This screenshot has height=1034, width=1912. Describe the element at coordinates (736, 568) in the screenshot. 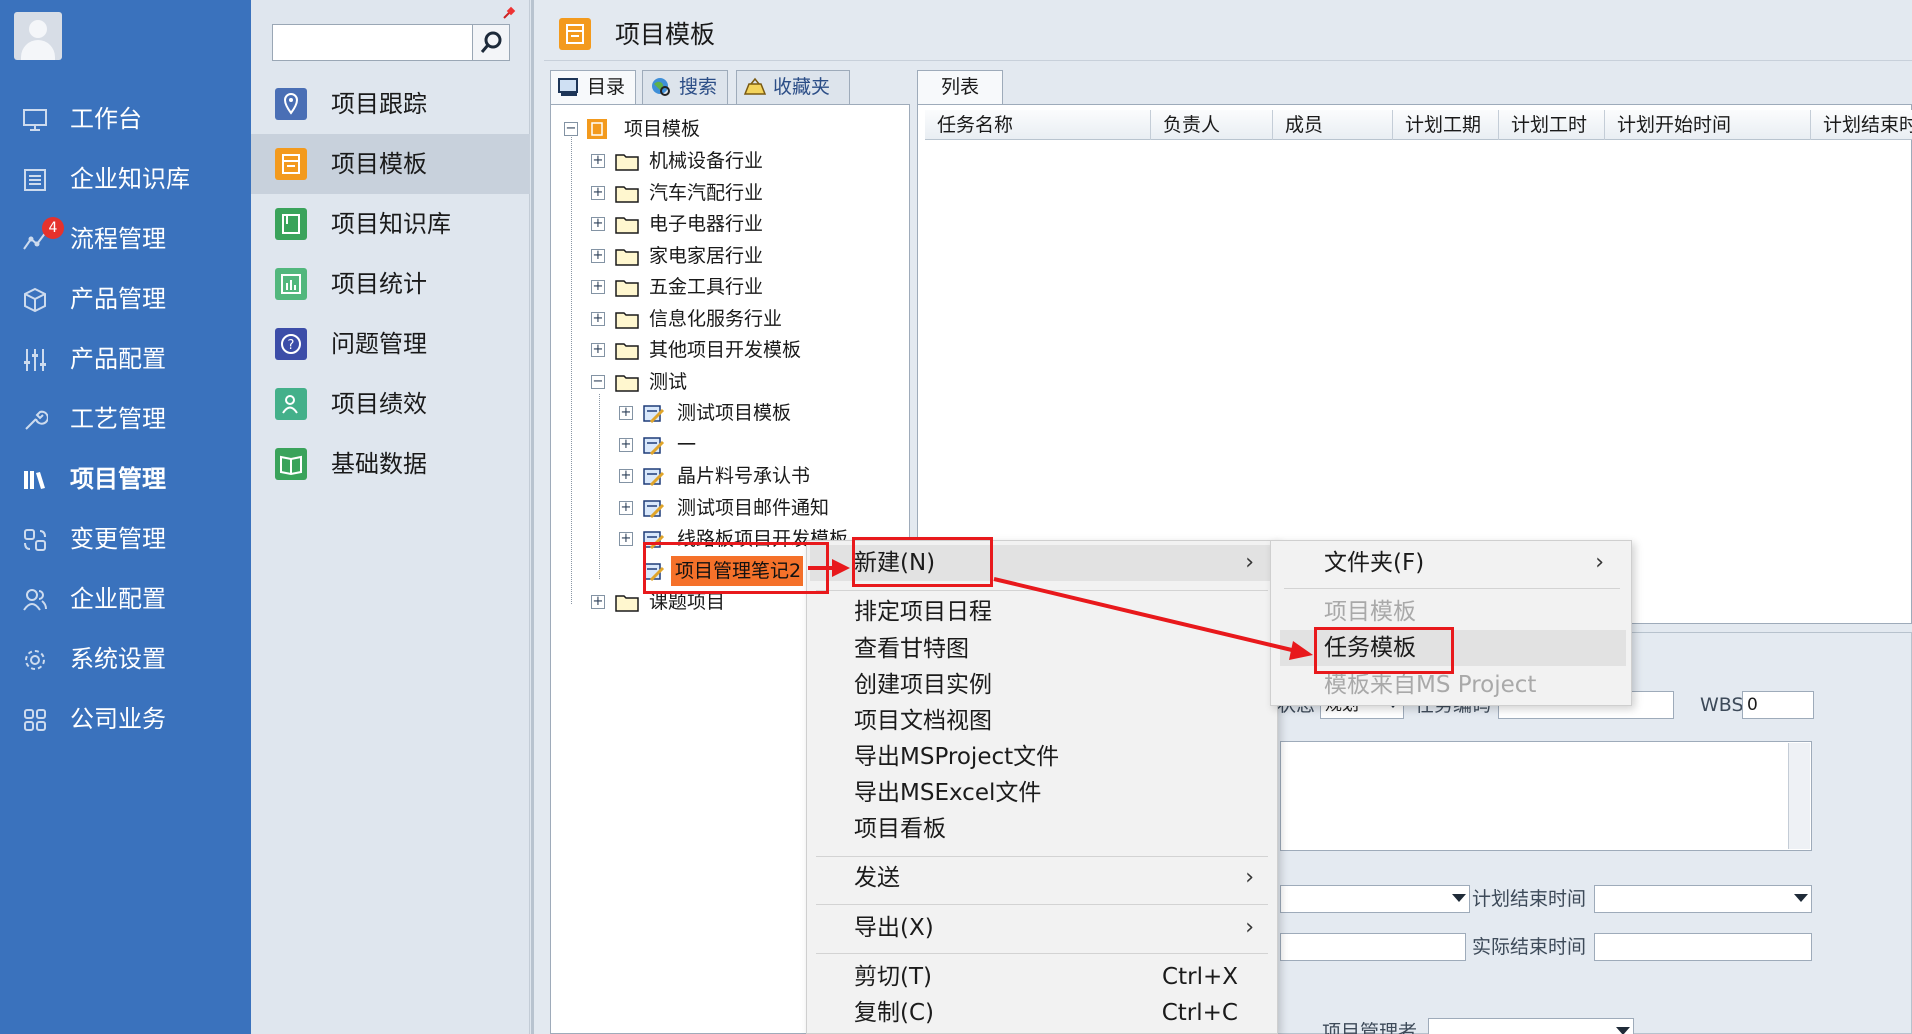

I see `annotation-box-selected-node` at that location.